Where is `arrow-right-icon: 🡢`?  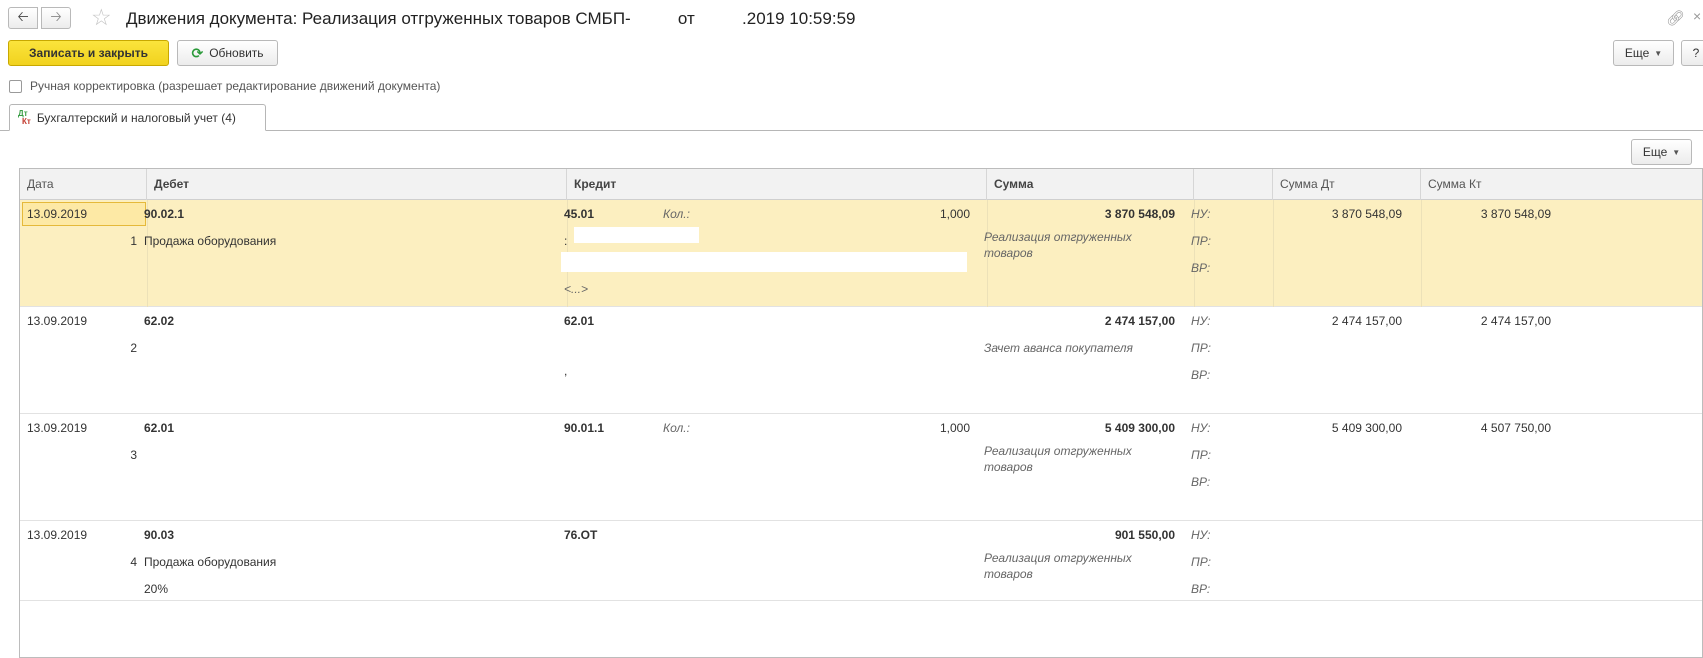 arrow-right-icon: 🡢 is located at coordinates (56, 16).